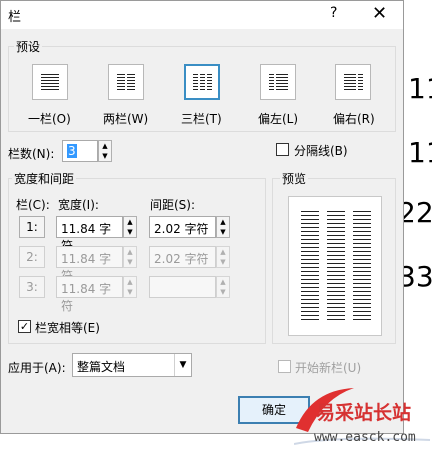 This screenshot has width=432, height=452. Describe the element at coordinates (278, 119) in the screenshot. I see `preset-left-label: 偏左(L)` at that location.